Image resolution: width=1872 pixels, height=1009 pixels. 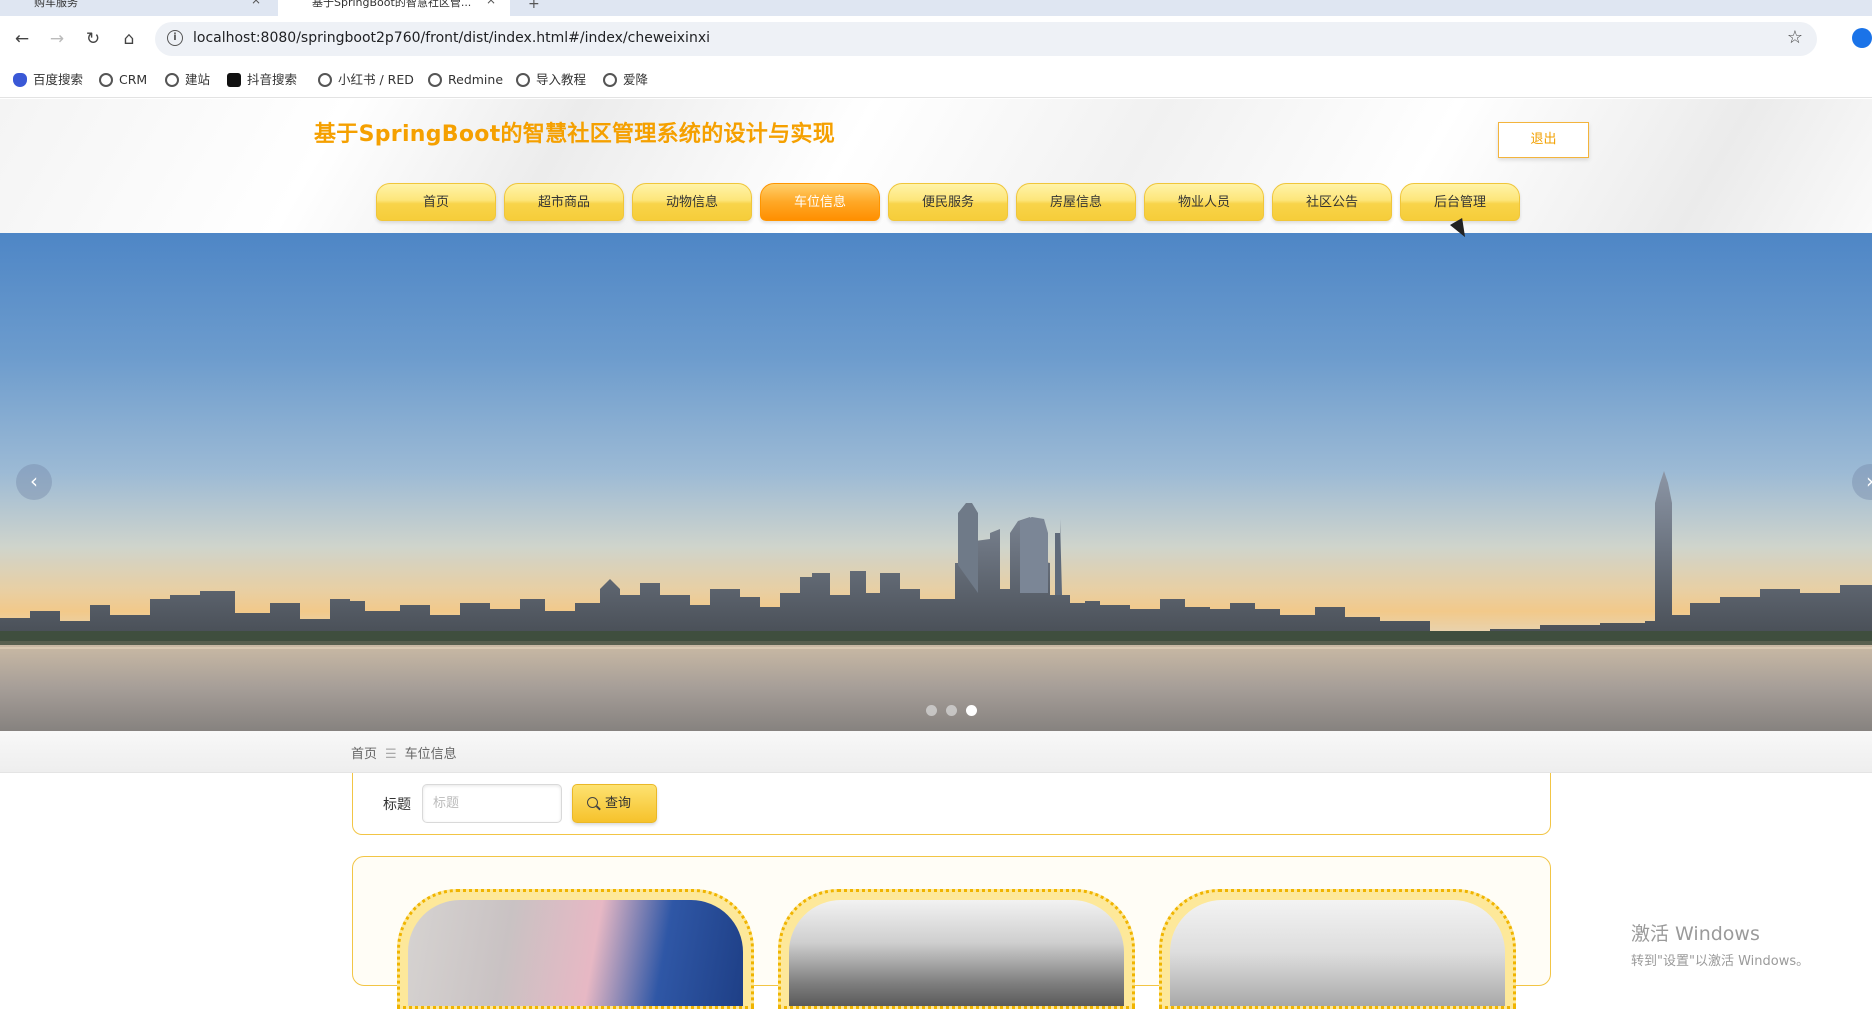 What do you see at coordinates (1460, 202) in the screenshot?
I see `nav-admin: 后台管理` at bounding box center [1460, 202].